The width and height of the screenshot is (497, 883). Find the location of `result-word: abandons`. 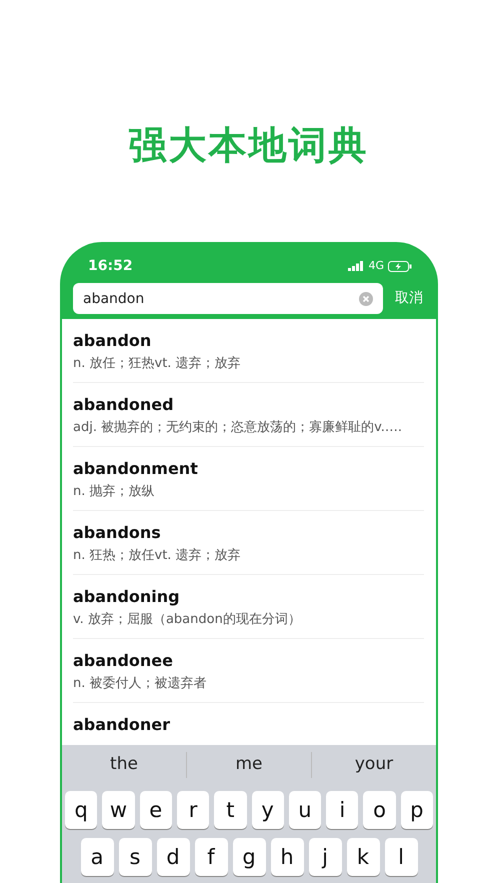

result-word: abandons is located at coordinates (248, 533).